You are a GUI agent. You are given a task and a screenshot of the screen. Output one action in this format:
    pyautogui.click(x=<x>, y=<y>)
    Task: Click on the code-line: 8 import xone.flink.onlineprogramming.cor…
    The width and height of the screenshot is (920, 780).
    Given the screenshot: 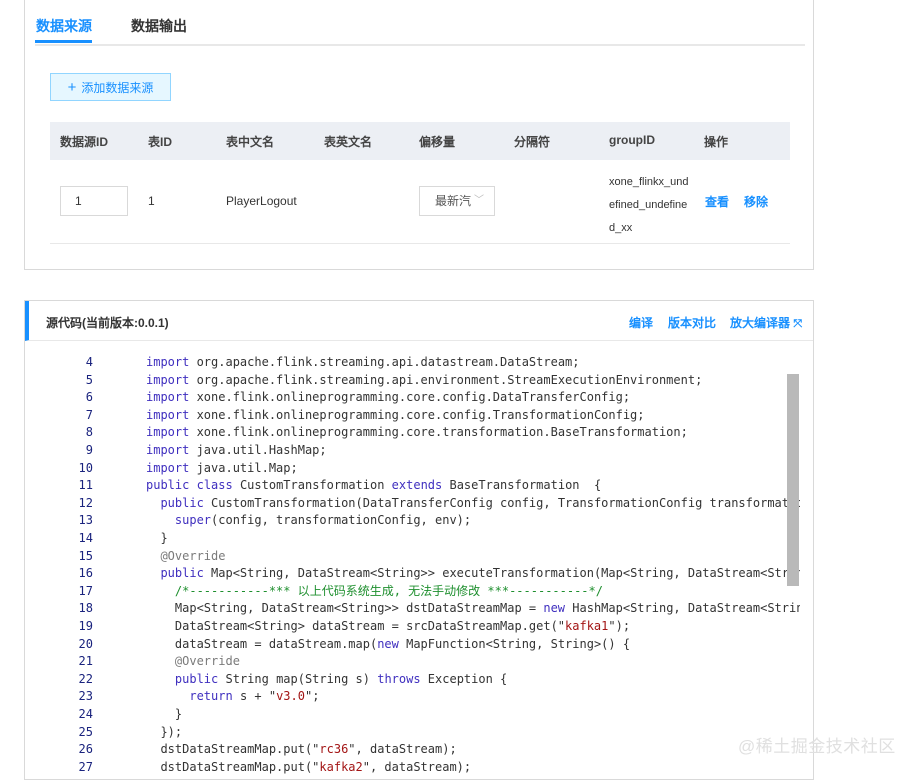 What is the action you would take?
    pyautogui.click(x=420, y=433)
    